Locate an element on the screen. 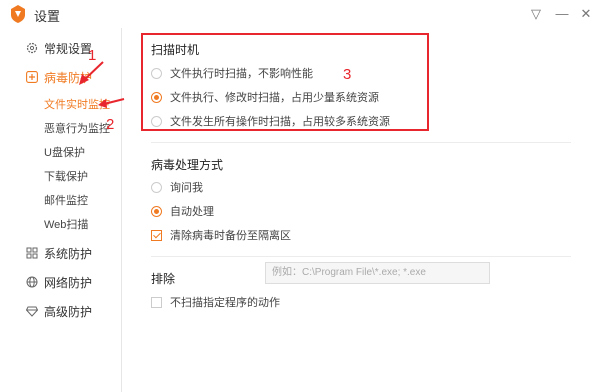  sidebar-item-advanced-protection: 高级防护 is located at coordinates (59, 312).